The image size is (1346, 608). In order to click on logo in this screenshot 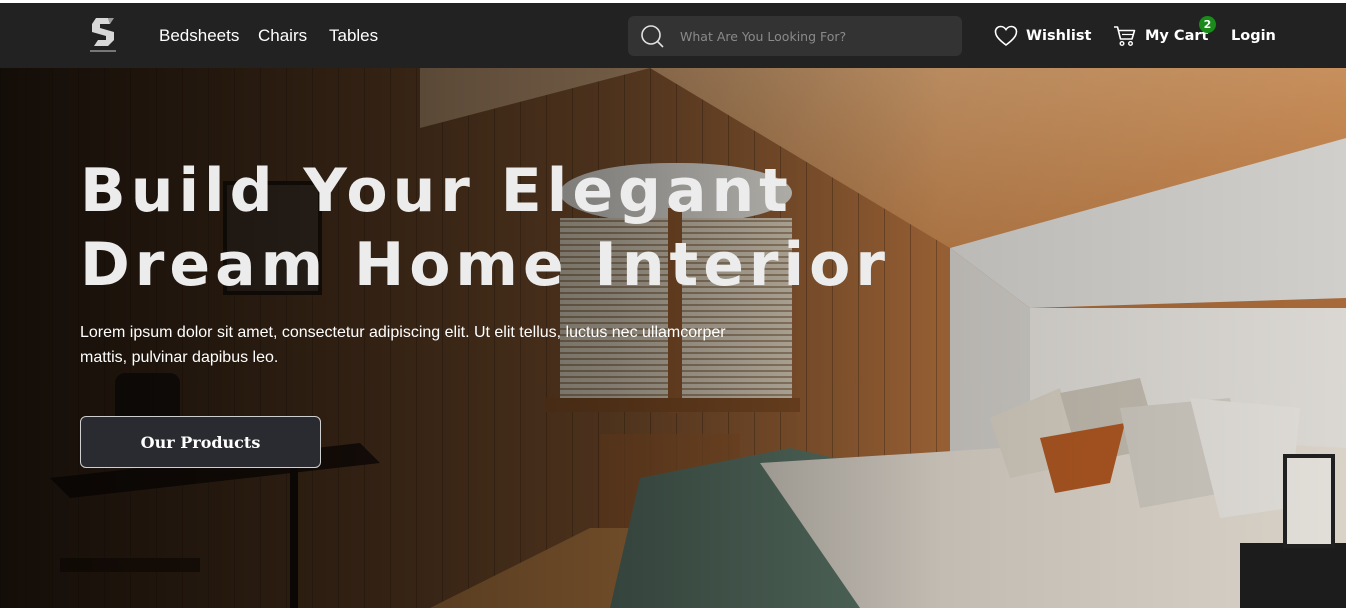, I will do `click(103, 36)`.